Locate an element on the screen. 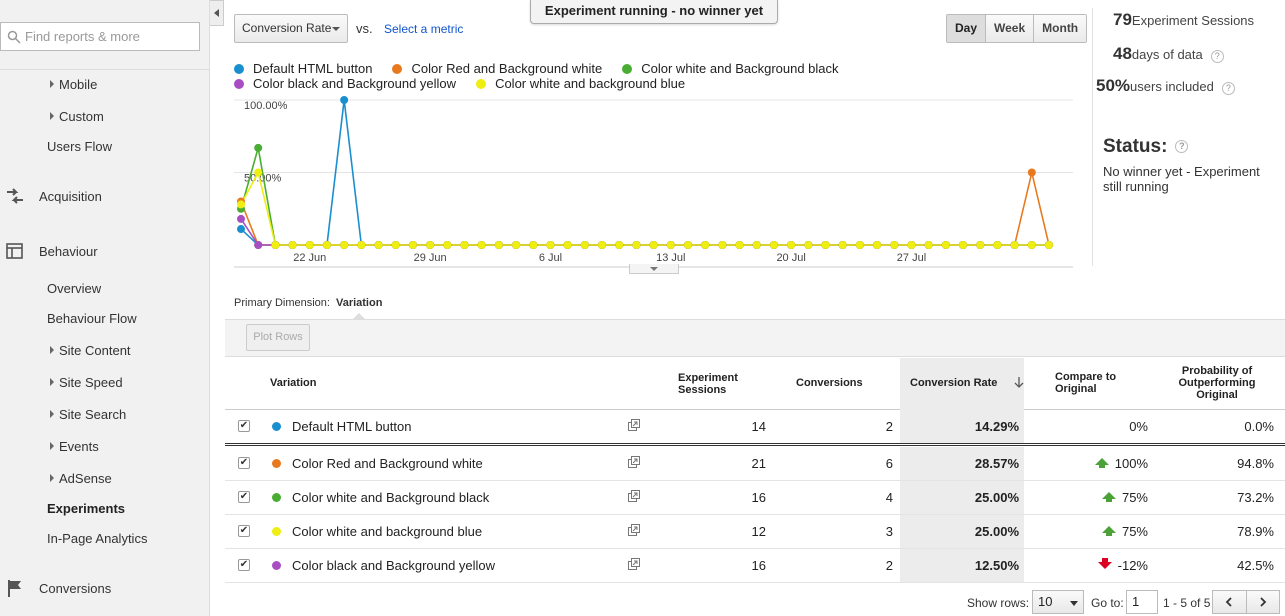 The height and width of the screenshot is (616, 1285). behaviour-label: Behaviour is located at coordinates (68, 251).